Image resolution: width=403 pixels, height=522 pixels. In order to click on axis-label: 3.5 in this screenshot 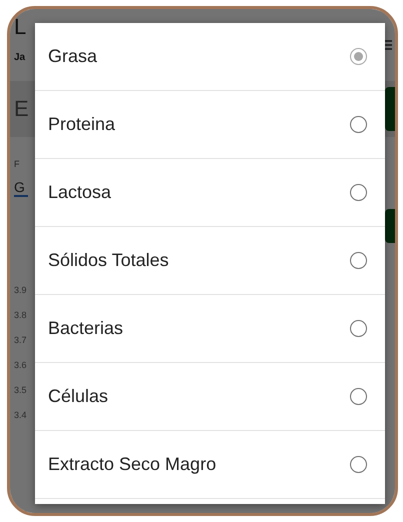, I will do `click(20, 390)`.